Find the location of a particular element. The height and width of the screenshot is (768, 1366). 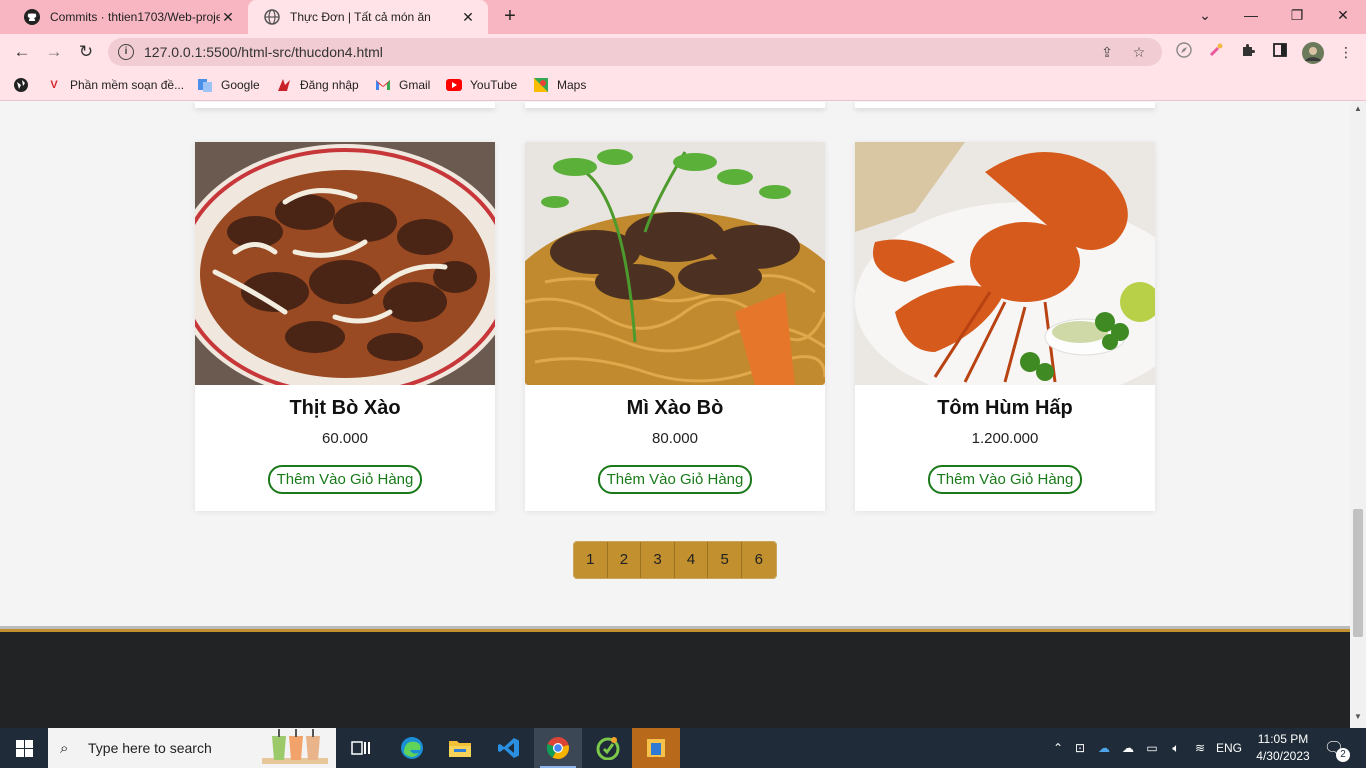

back-icon: ← is located at coordinates (22, 52).